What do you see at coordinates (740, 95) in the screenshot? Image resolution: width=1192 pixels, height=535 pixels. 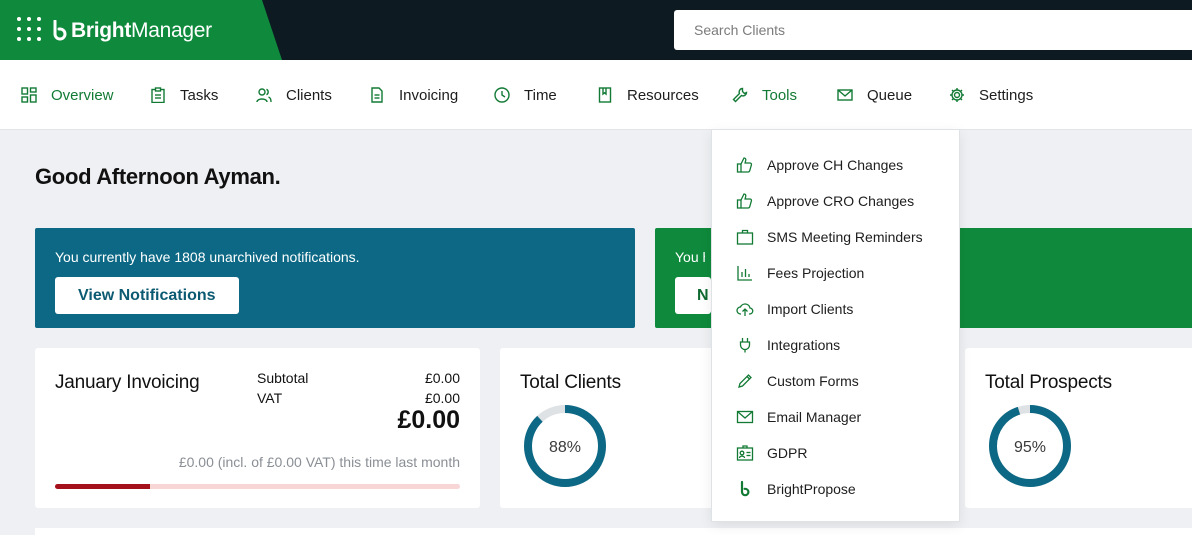 I see `wrench-icon` at bounding box center [740, 95].